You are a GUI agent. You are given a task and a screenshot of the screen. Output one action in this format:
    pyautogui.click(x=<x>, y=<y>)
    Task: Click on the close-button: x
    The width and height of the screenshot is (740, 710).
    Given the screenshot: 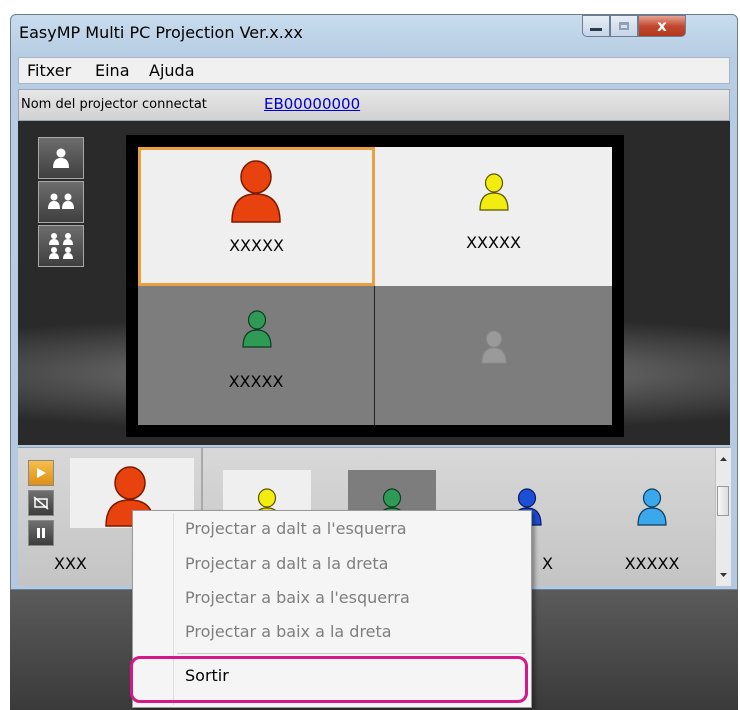 What is the action you would take?
    pyautogui.click(x=662, y=26)
    